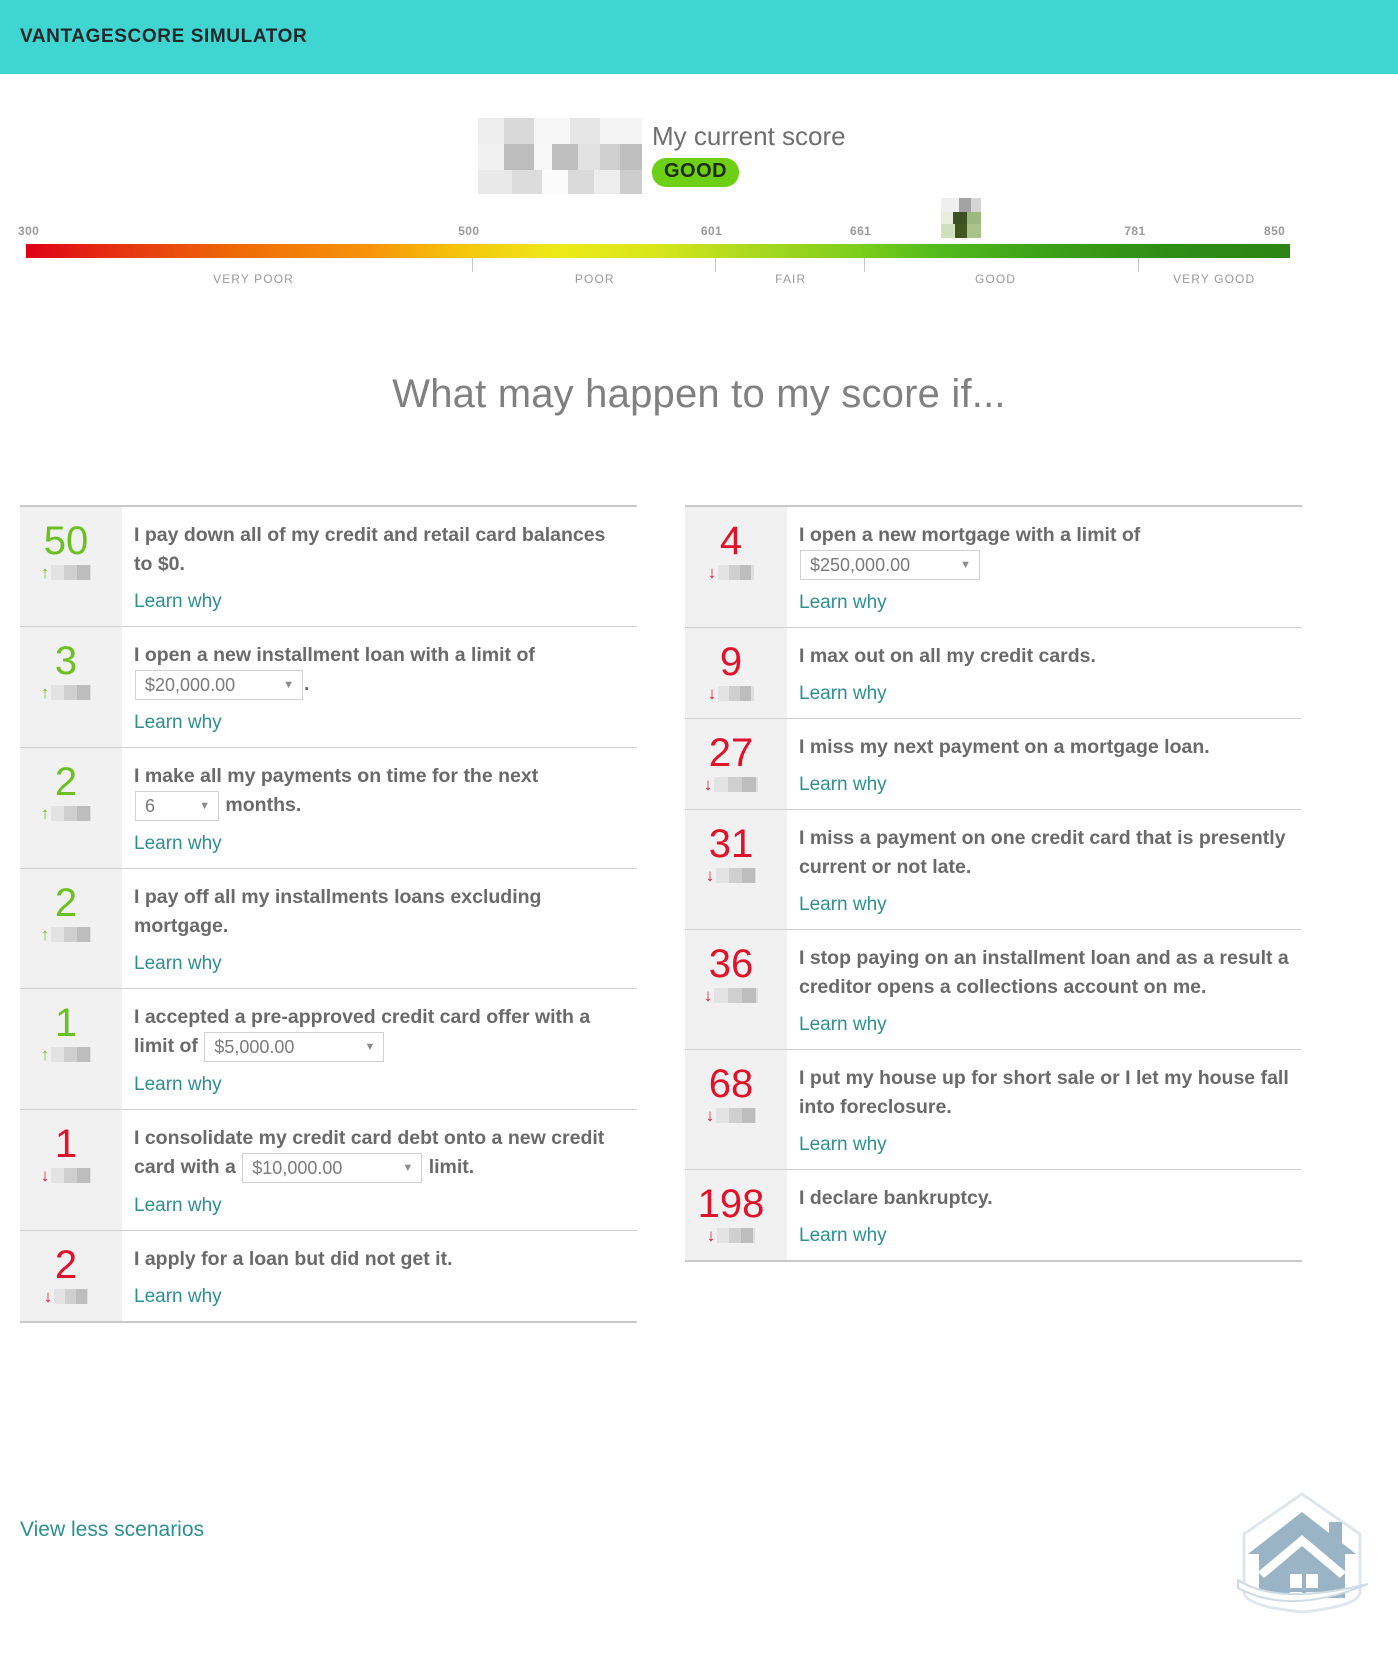  What do you see at coordinates (860, 564) in the screenshot?
I see `select-value: $250,000.00` at bounding box center [860, 564].